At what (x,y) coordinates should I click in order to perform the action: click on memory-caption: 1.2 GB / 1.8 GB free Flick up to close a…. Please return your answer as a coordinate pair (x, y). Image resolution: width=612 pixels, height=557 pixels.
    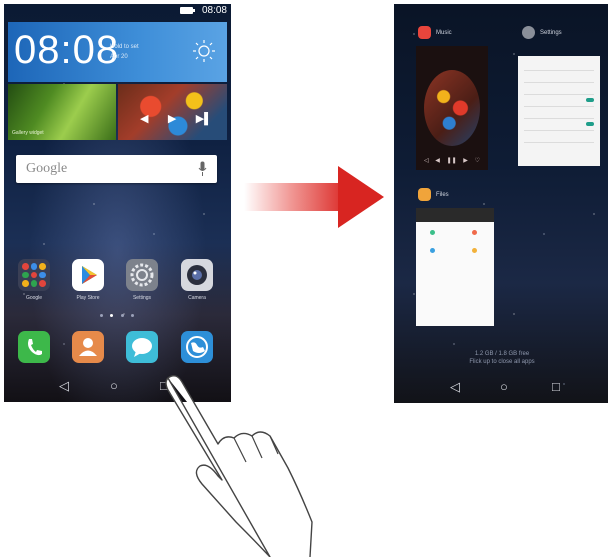
    Looking at the image, I should click on (502, 358).